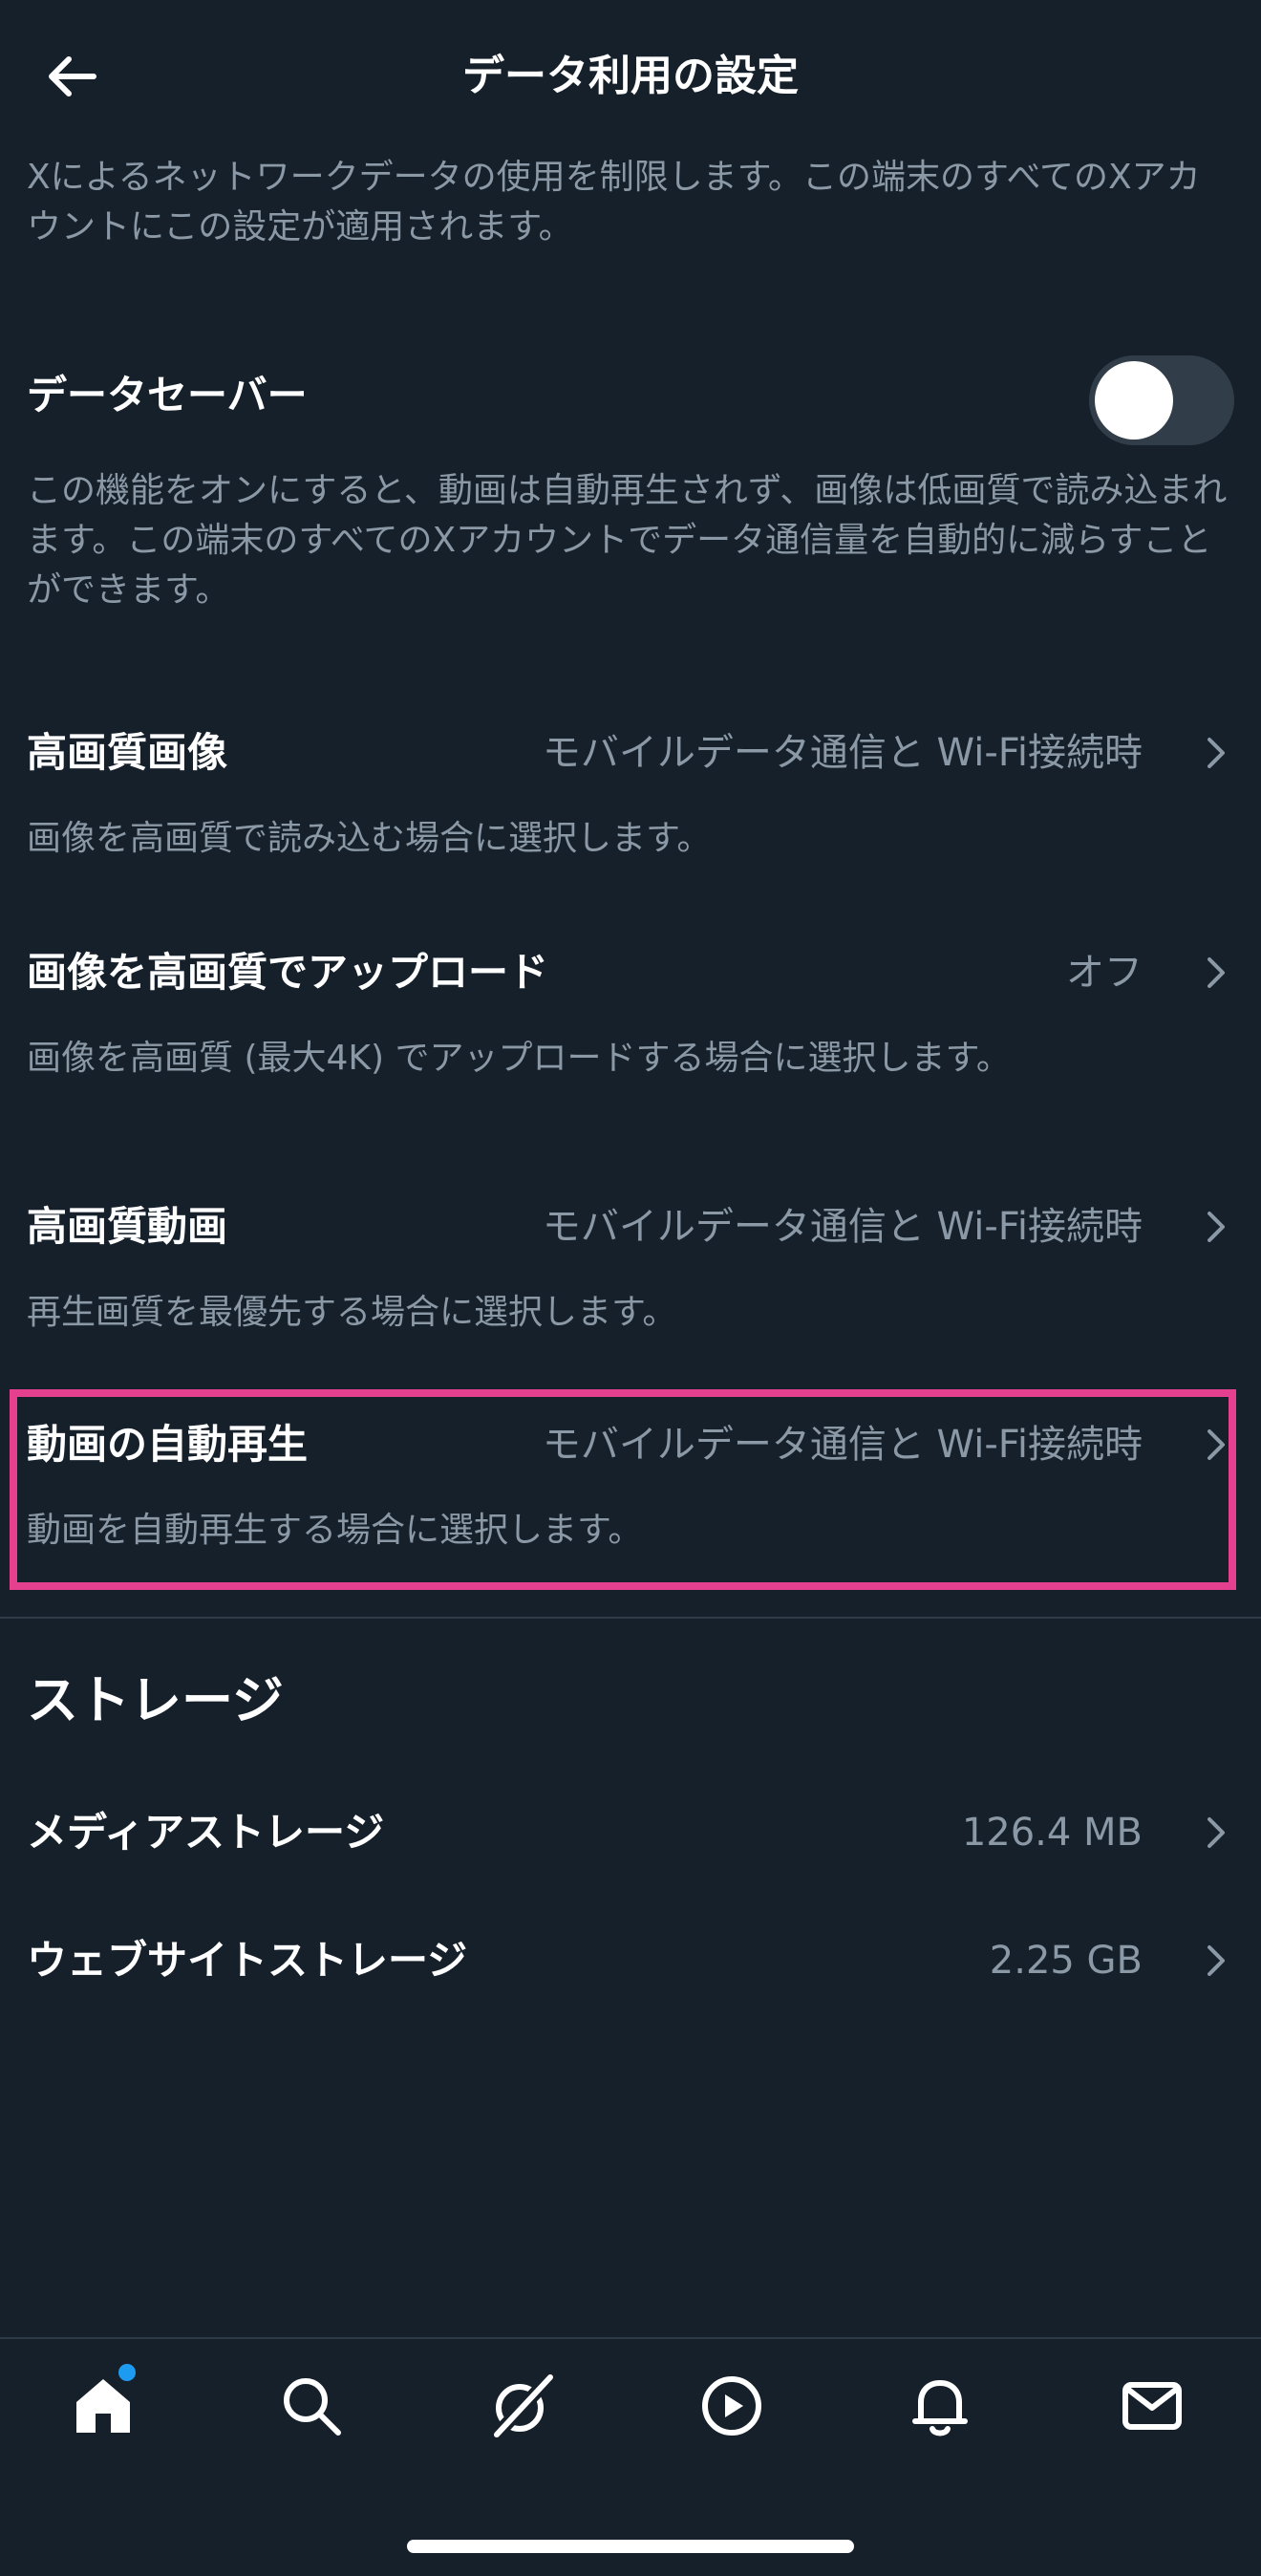 The width and height of the screenshot is (1261, 2576). I want to click on toggle-knob, so click(1134, 400).